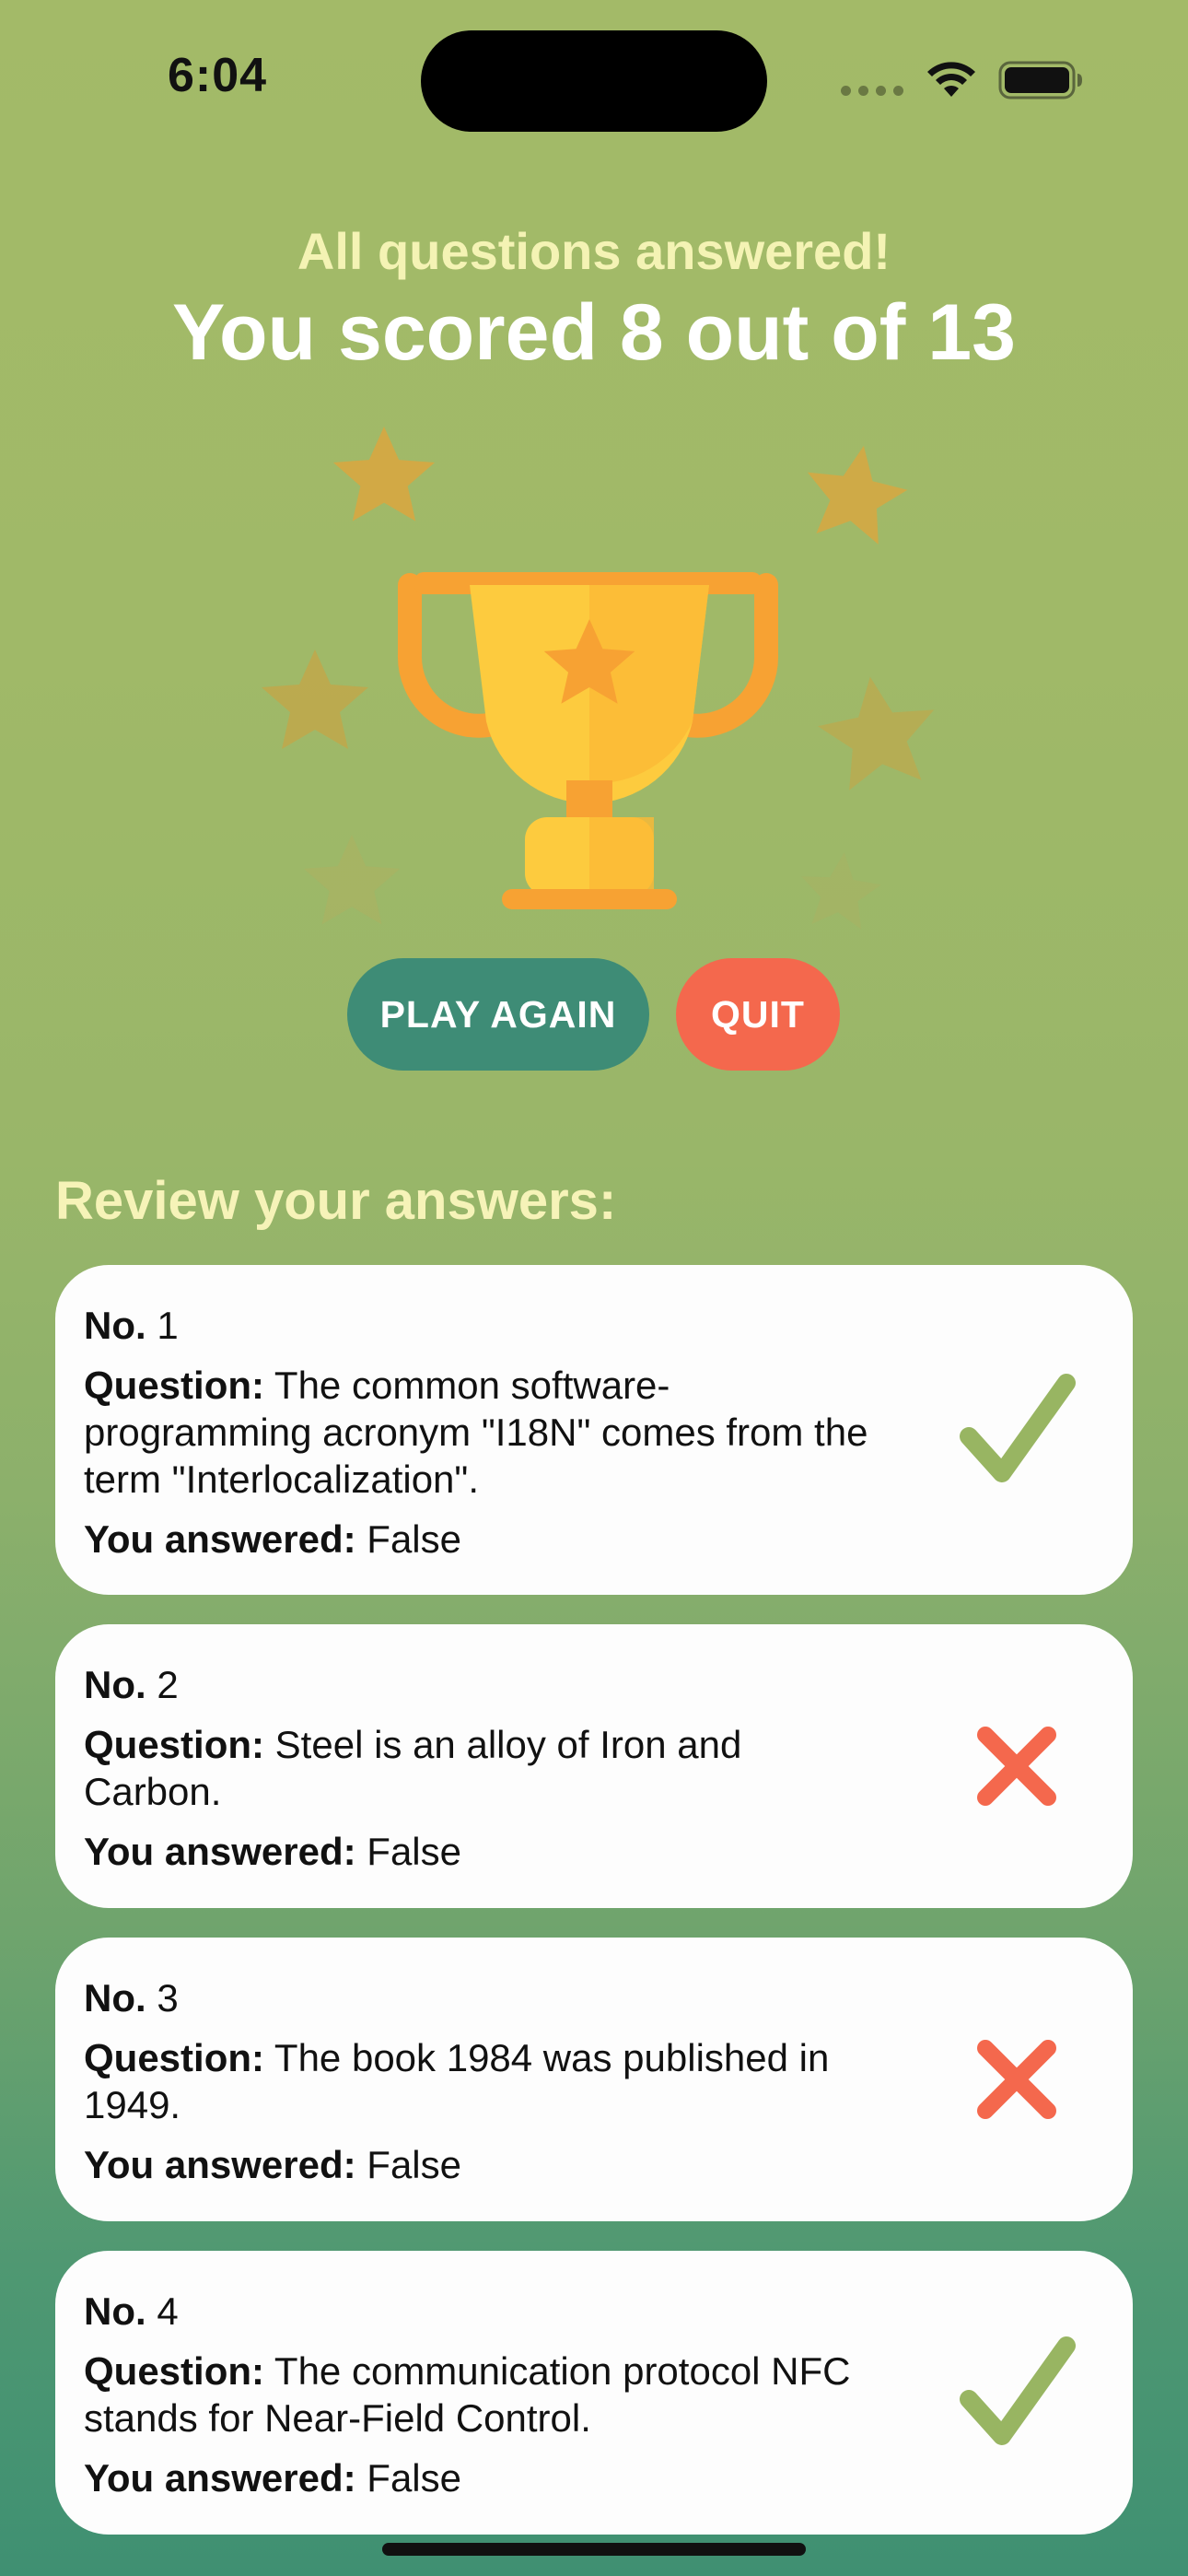  Describe the element at coordinates (131, 2311) in the screenshot. I see `question-number: No. 4` at that location.